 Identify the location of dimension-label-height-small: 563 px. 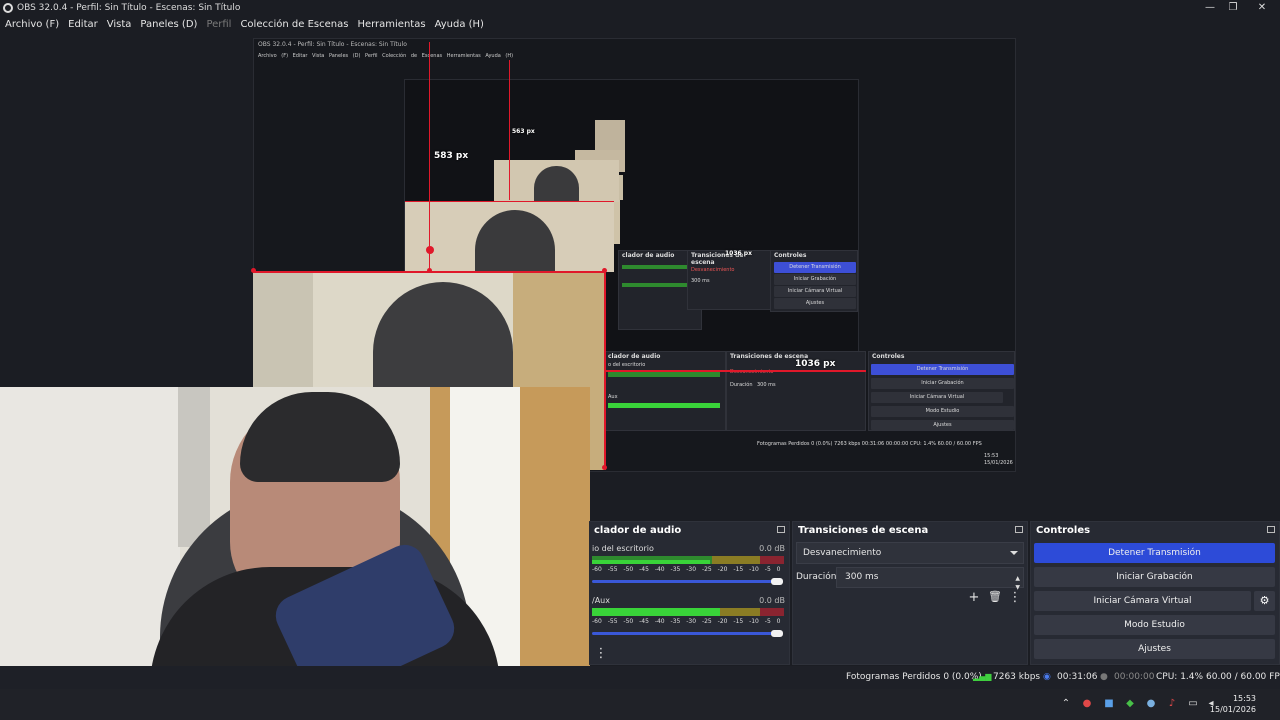
(523, 131).